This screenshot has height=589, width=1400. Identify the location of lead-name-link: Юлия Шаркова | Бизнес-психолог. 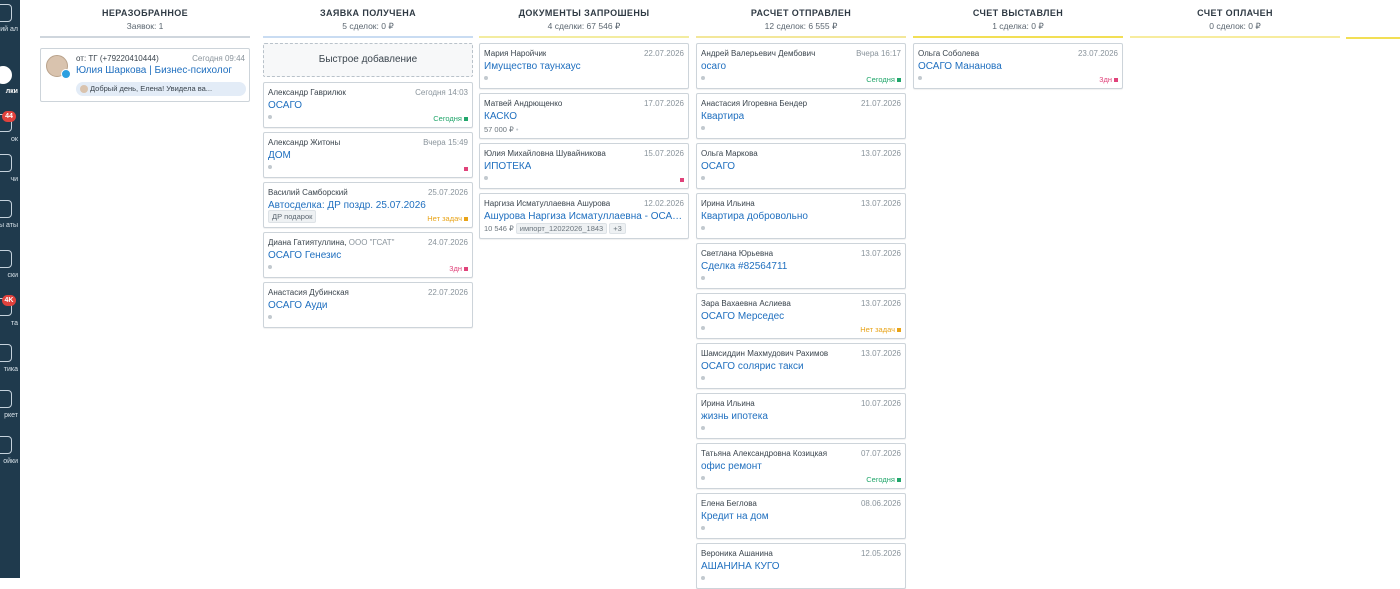
(154, 70).